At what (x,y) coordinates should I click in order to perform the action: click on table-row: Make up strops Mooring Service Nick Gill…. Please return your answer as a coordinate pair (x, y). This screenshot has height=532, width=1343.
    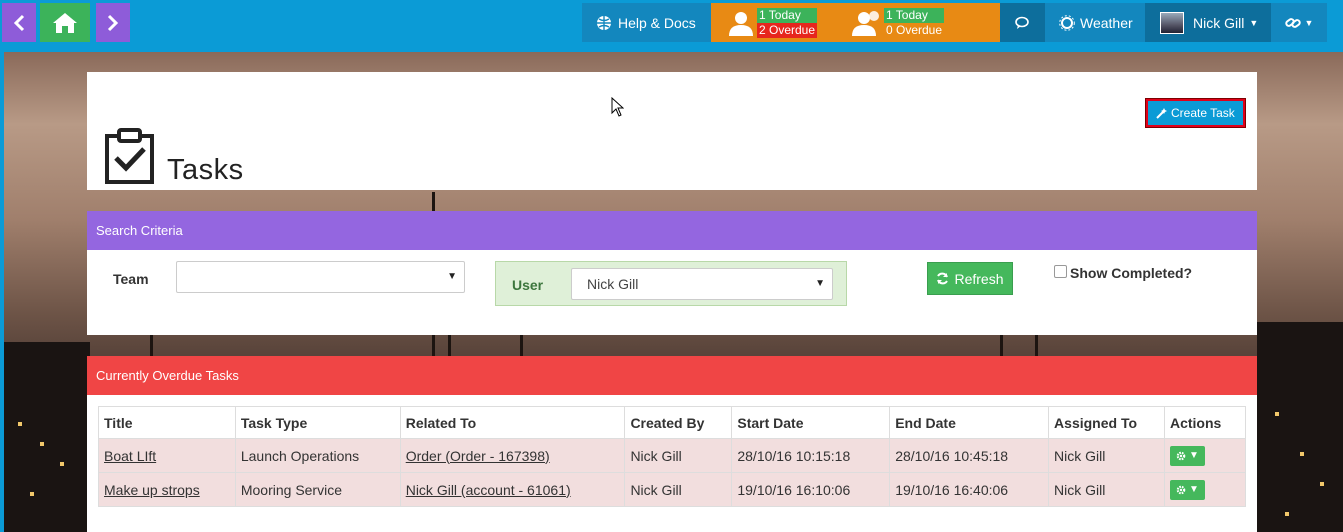
    Looking at the image, I should click on (672, 489).